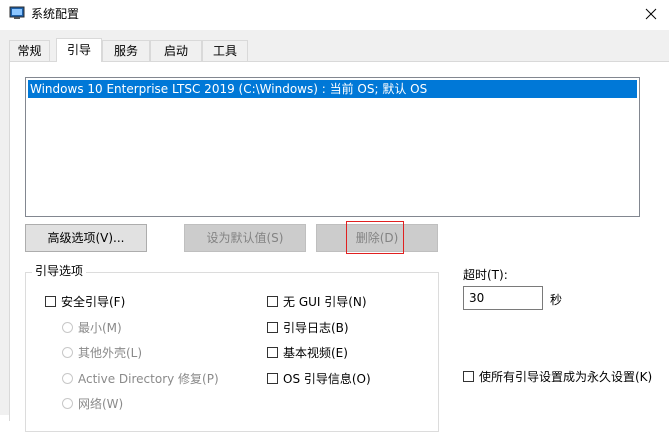  What do you see at coordinates (503, 298) in the screenshot?
I see `timeout-input` at bounding box center [503, 298].